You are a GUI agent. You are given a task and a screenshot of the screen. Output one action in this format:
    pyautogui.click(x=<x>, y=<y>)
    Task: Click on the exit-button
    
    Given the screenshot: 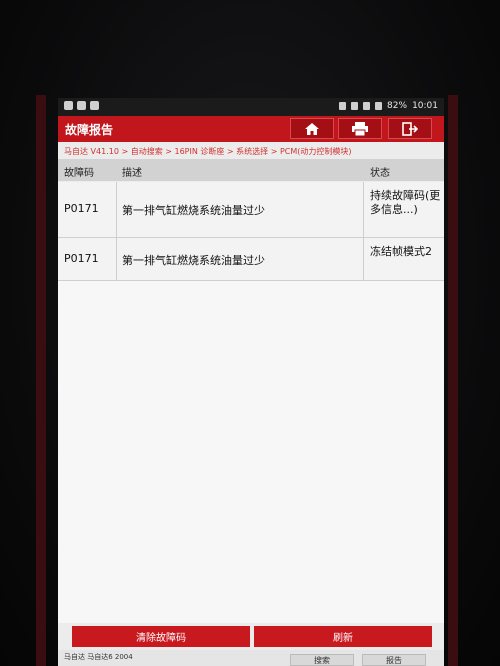 What is the action you would take?
    pyautogui.click(x=410, y=128)
    